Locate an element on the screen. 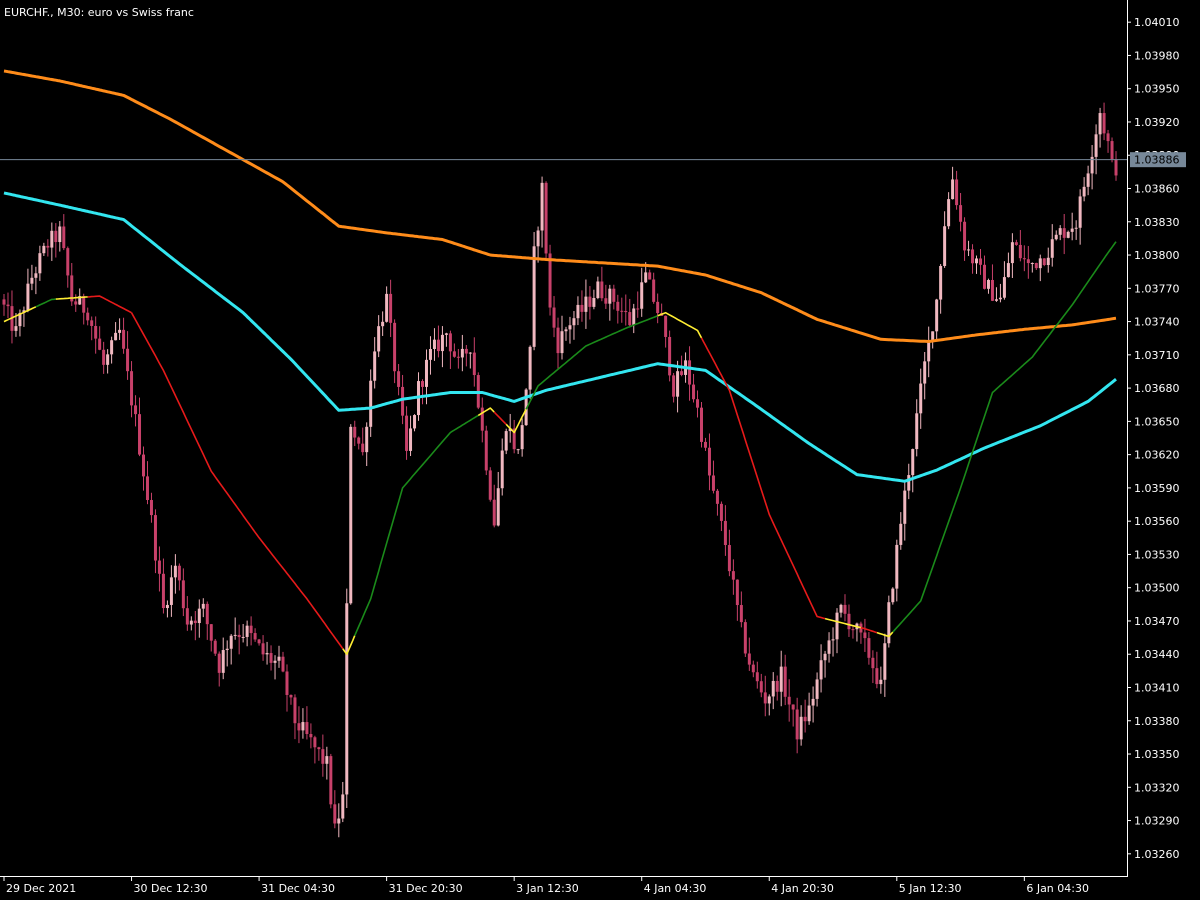 Image resolution: width=1200 pixels, height=900 pixels. x-tick-label: 6 Jan 04:30 is located at coordinates (1057, 888).